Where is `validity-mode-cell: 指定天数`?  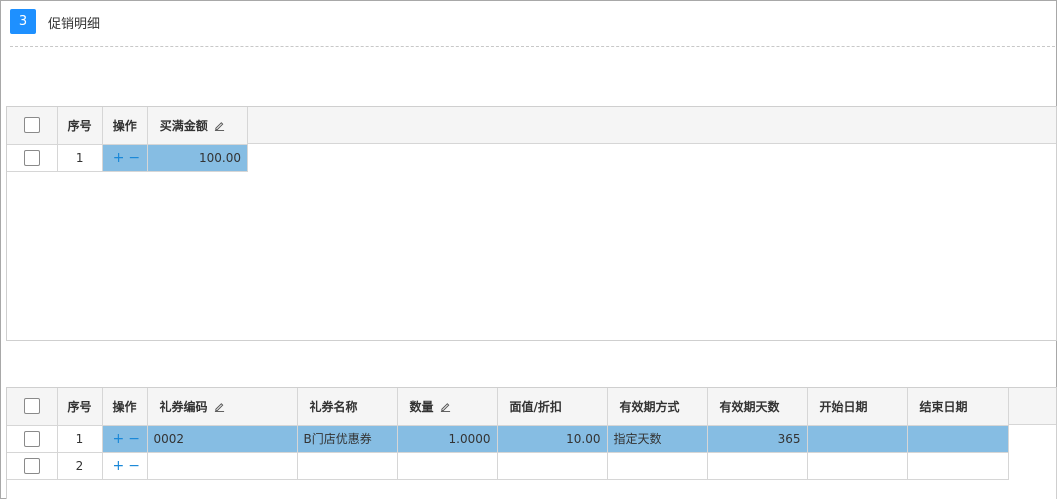 validity-mode-cell: 指定天数 is located at coordinates (657, 439).